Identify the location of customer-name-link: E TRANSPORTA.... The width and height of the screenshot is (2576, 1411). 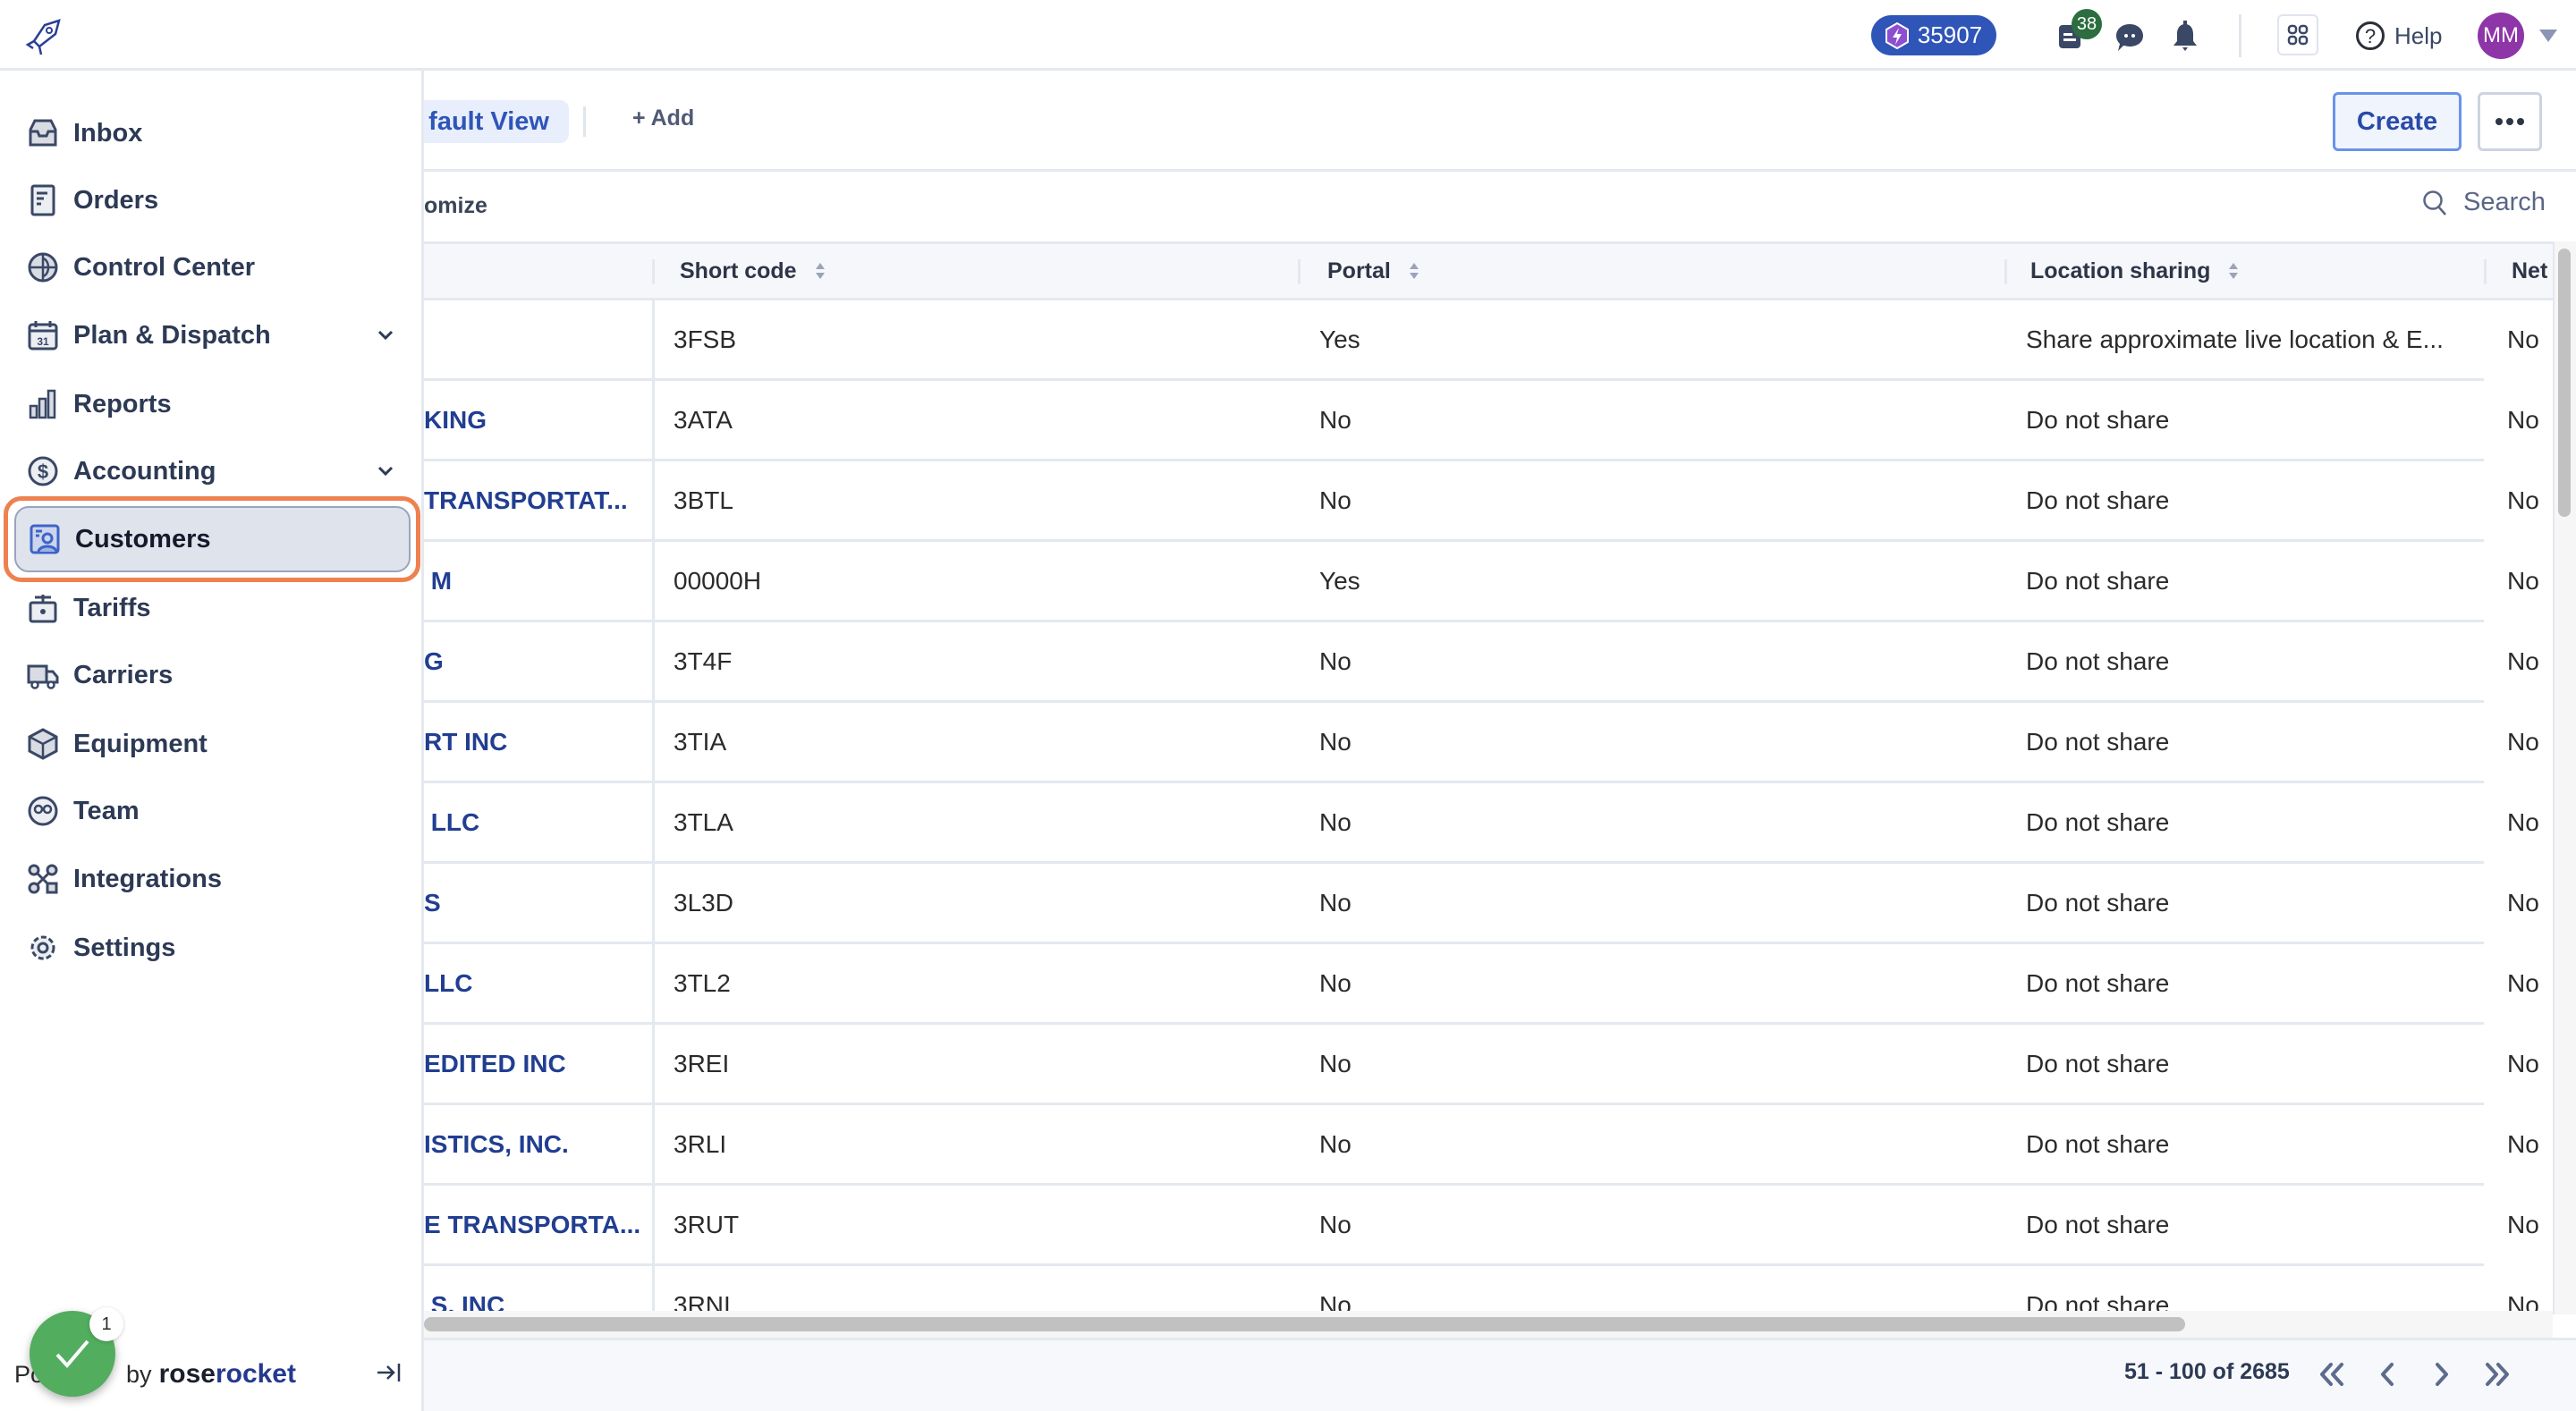
(538, 1224).